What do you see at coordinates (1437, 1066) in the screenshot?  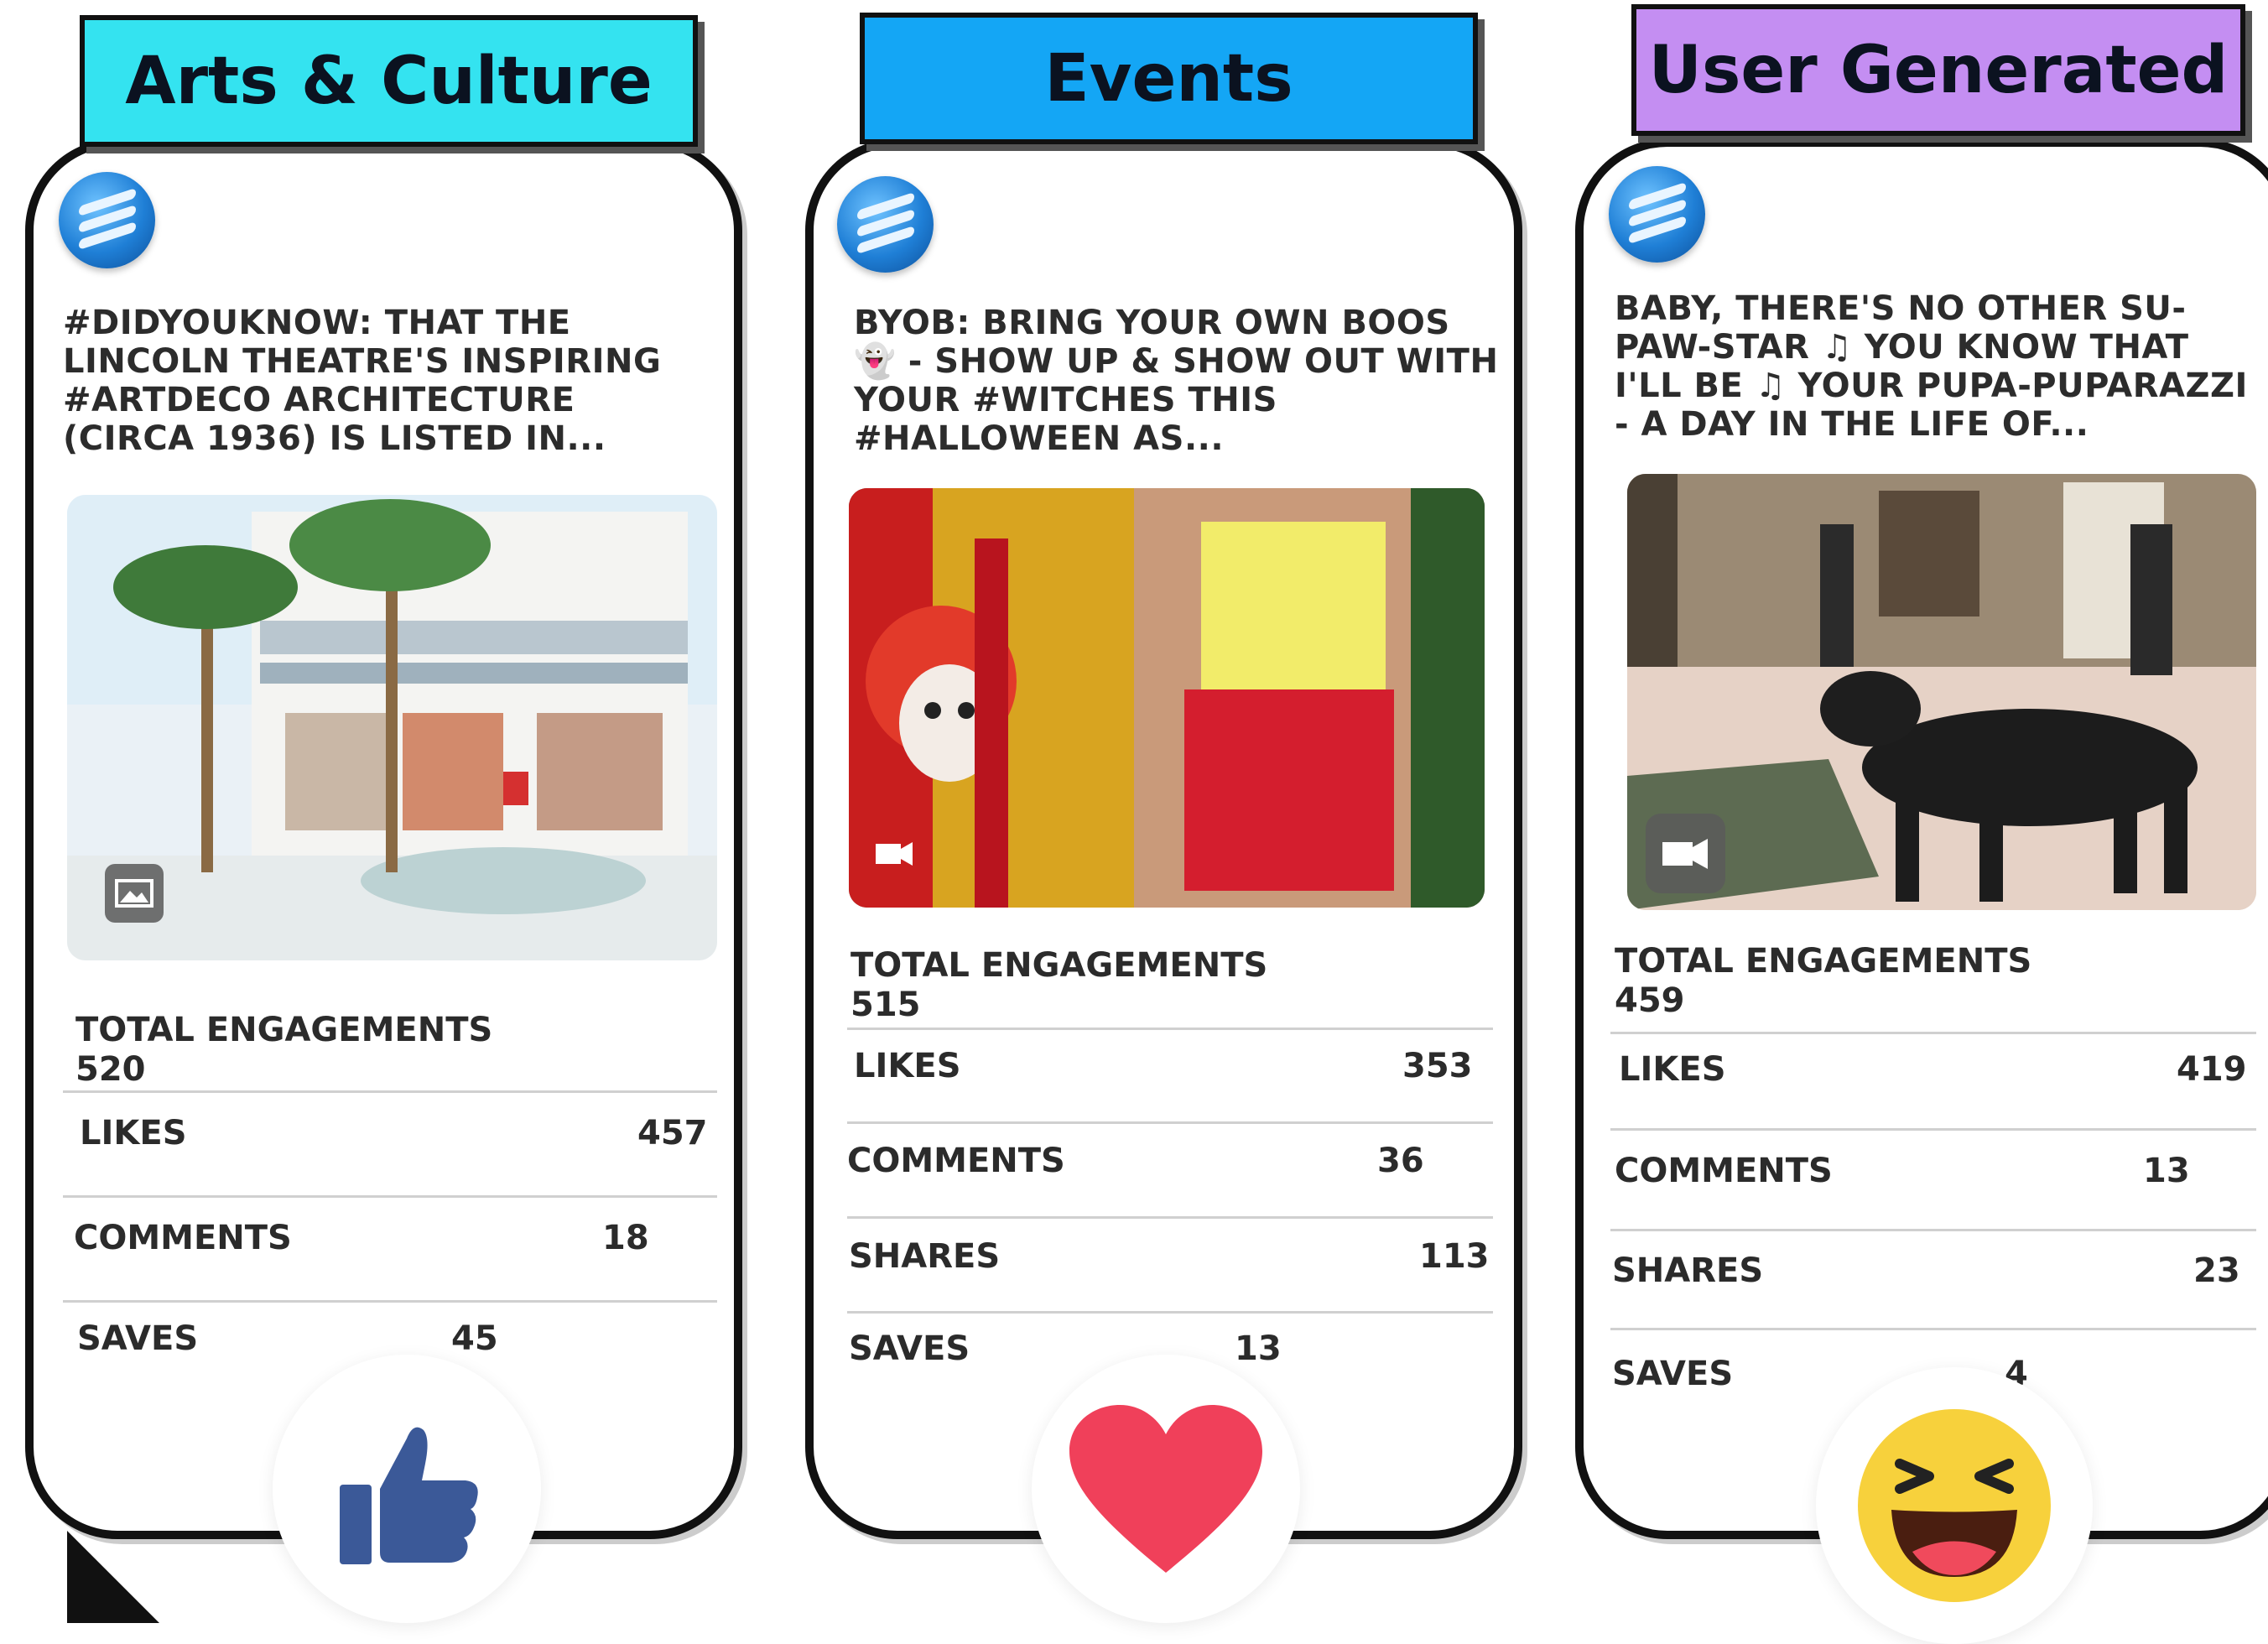 I see `stat-likes-value: 353` at bounding box center [1437, 1066].